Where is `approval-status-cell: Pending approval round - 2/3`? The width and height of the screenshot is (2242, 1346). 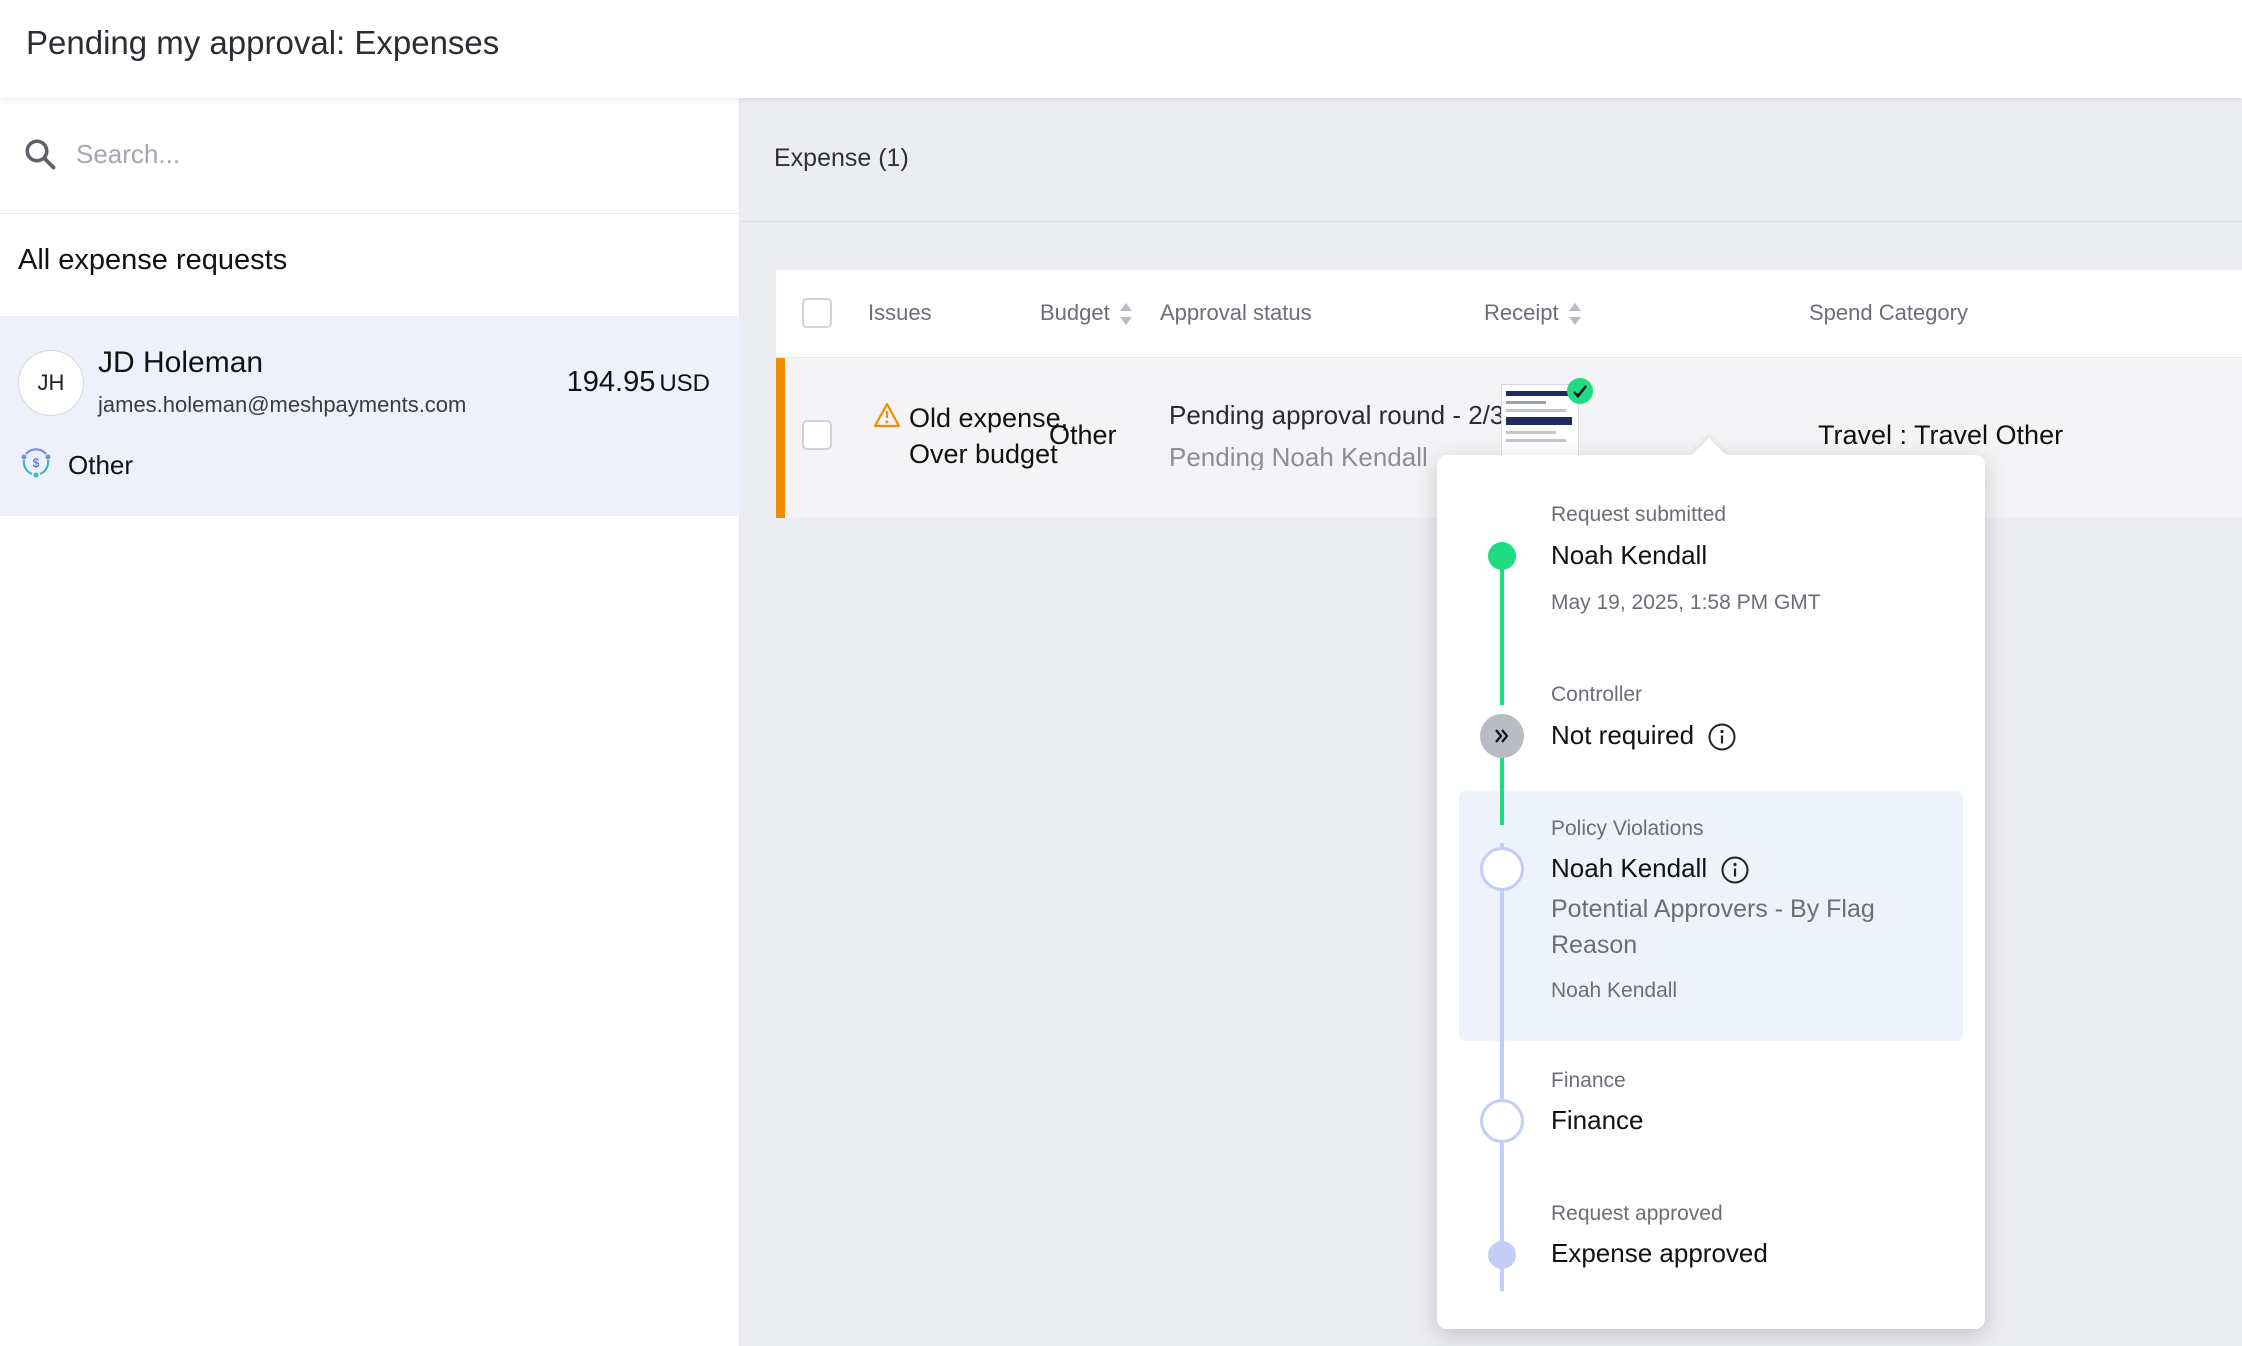
approval-status-cell: Pending approval round - 2/3 is located at coordinates (1360, 416).